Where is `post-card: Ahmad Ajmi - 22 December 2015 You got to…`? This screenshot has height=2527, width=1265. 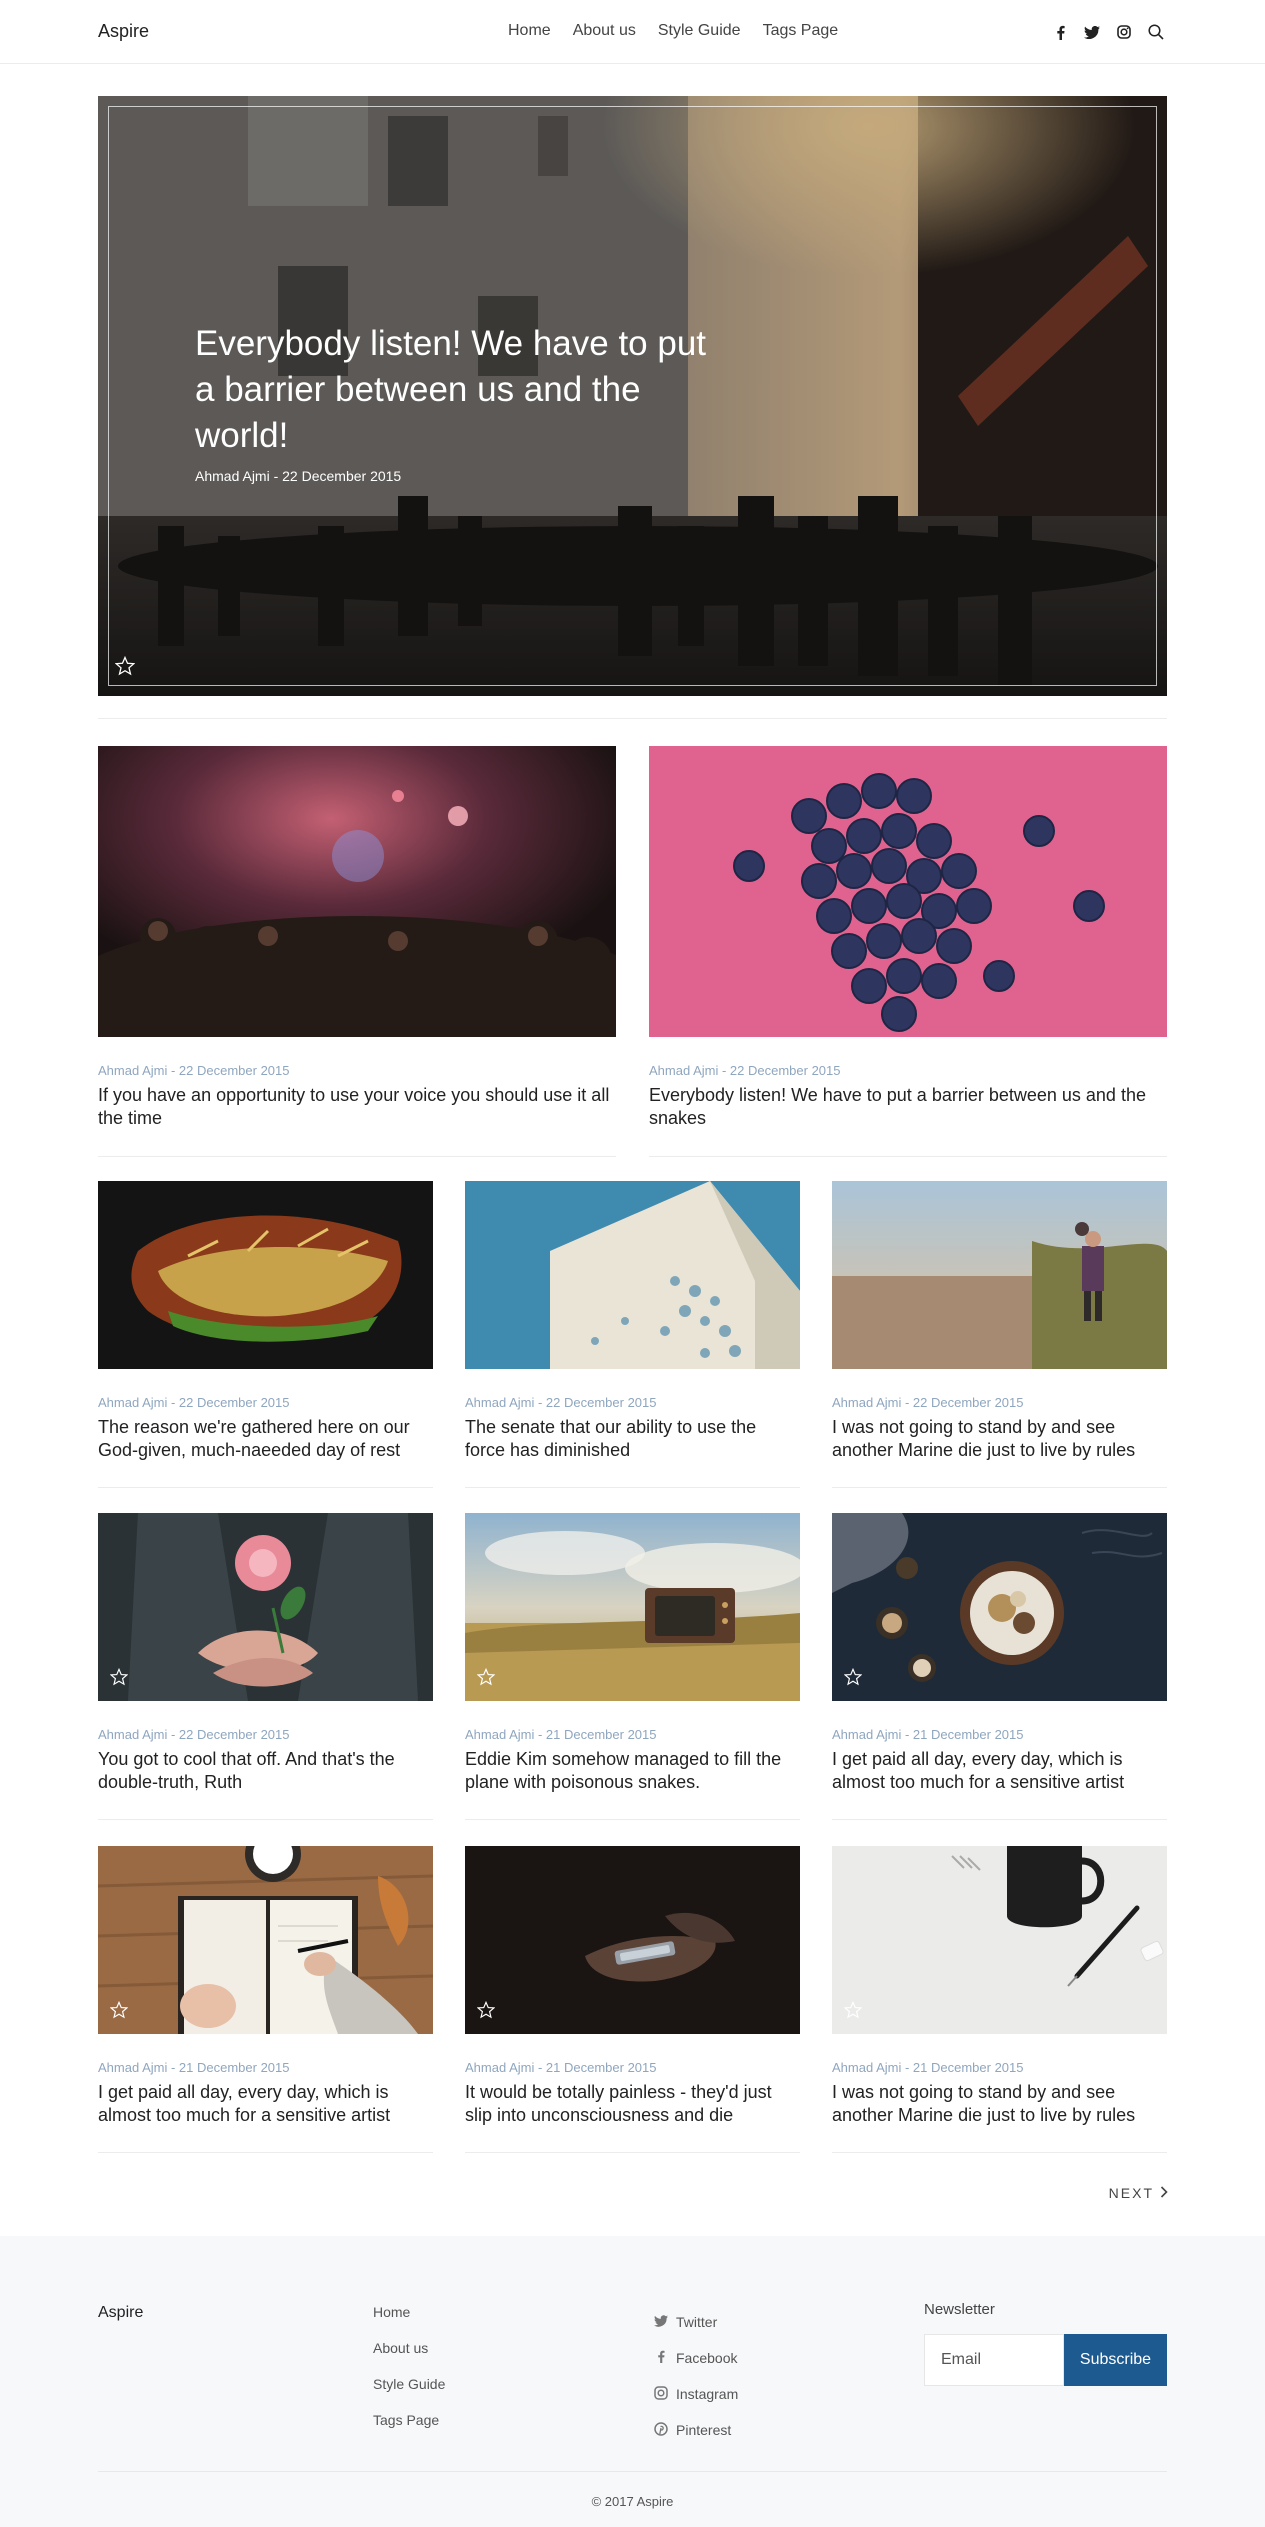 post-card: Ahmad Ajmi - 22 December 2015 You got to… is located at coordinates (265, 1666).